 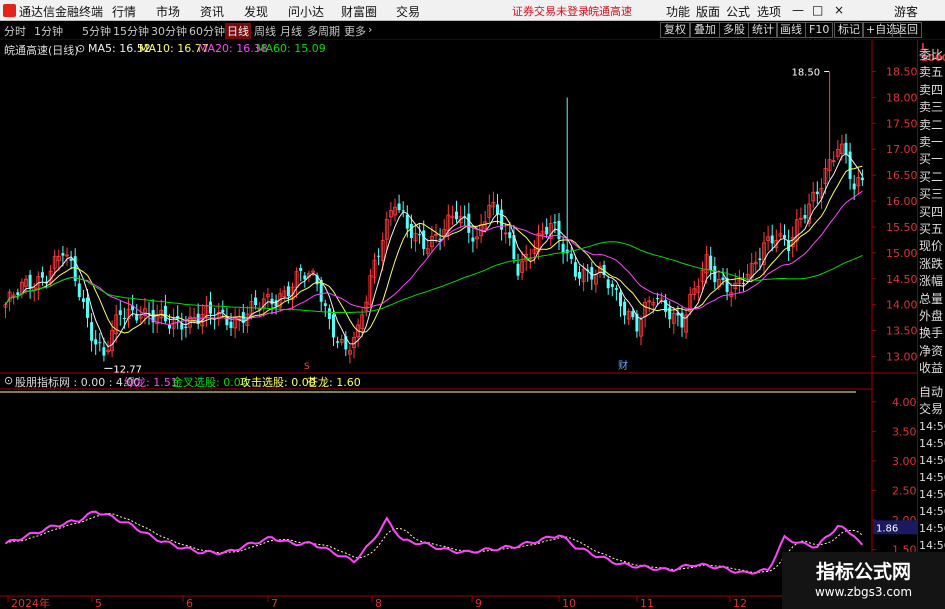 What do you see at coordinates (291, 31) in the screenshot?
I see `period-tab-monthly: 月线` at bounding box center [291, 31].